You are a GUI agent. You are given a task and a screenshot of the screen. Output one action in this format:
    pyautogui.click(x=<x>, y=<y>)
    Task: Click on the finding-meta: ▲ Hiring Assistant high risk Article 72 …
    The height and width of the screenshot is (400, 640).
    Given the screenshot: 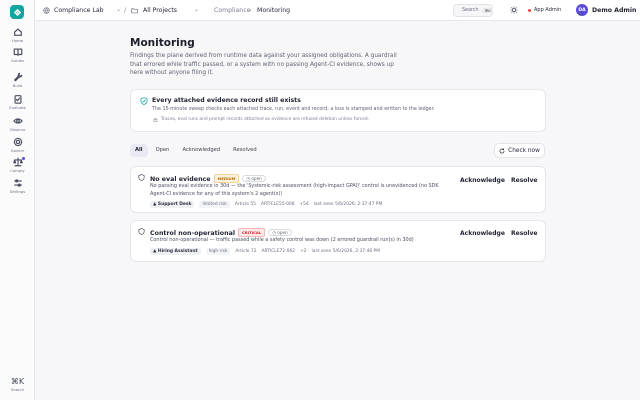 What is the action you would take?
    pyautogui.click(x=265, y=251)
    